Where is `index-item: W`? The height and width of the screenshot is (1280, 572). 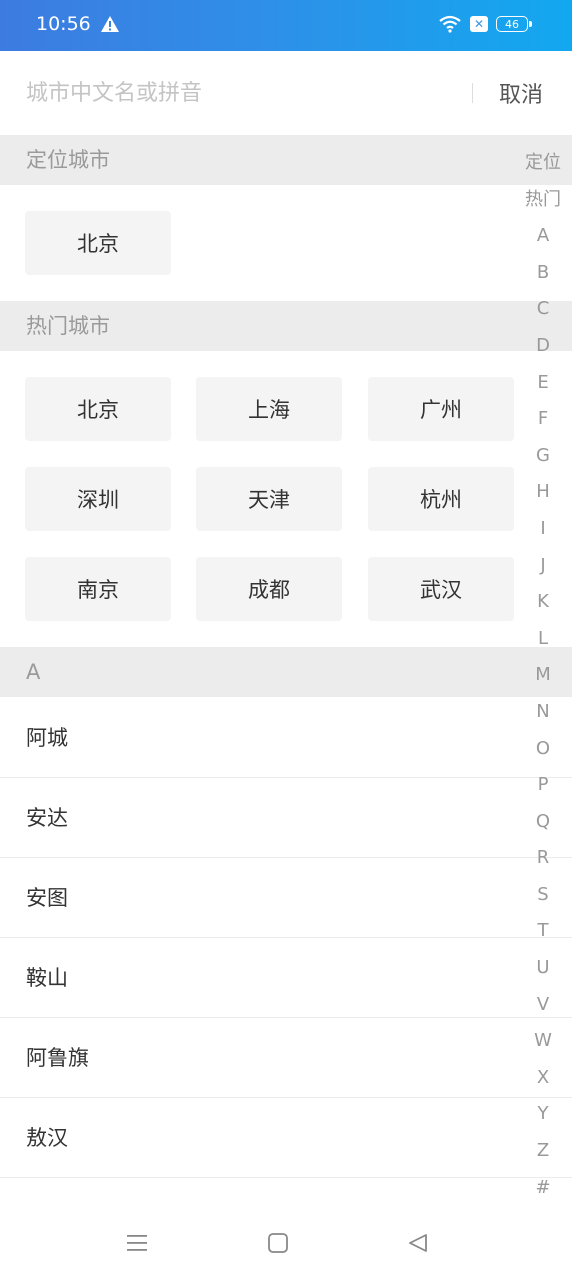 index-item: W is located at coordinates (543, 1041).